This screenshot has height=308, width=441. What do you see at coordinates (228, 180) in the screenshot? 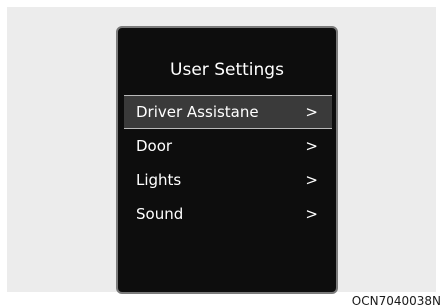
I see `menu-item-lights: Lights >` at bounding box center [228, 180].